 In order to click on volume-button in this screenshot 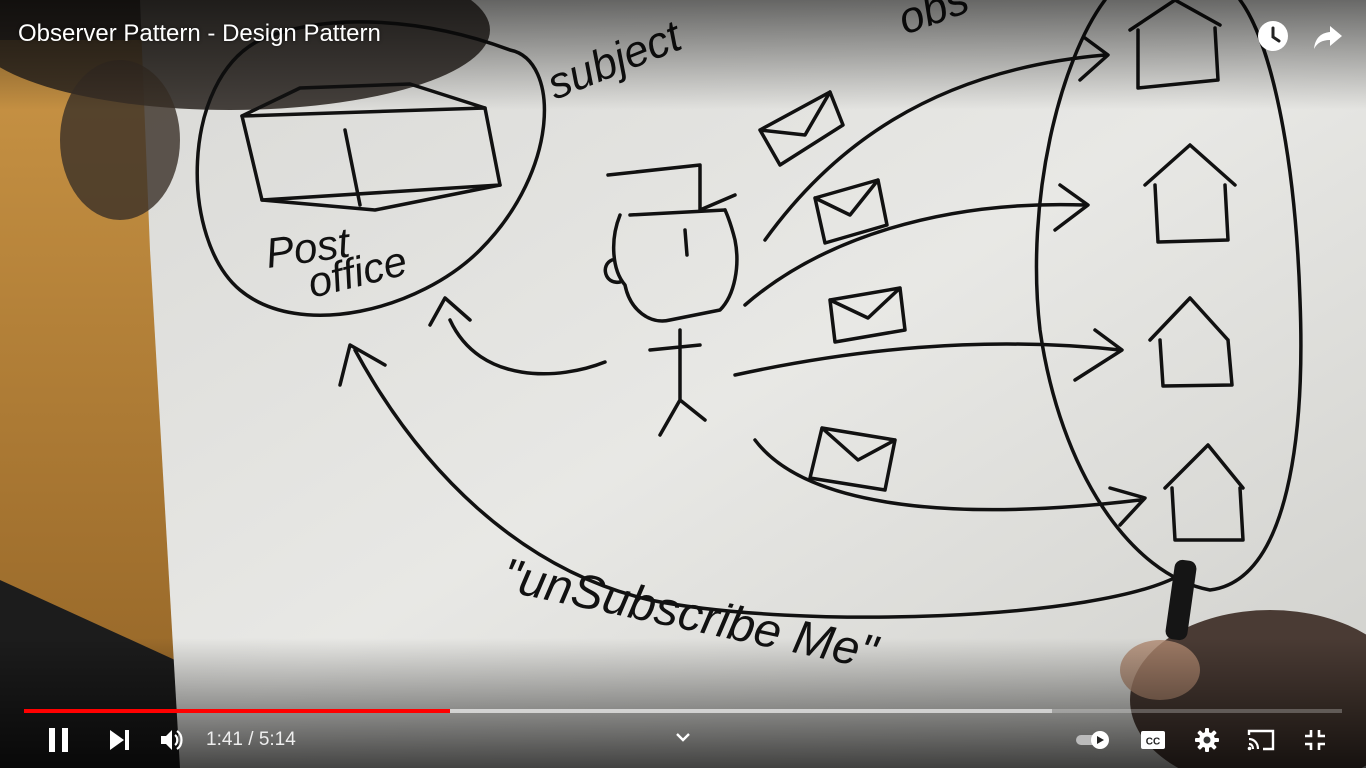, I will do `click(172, 740)`.